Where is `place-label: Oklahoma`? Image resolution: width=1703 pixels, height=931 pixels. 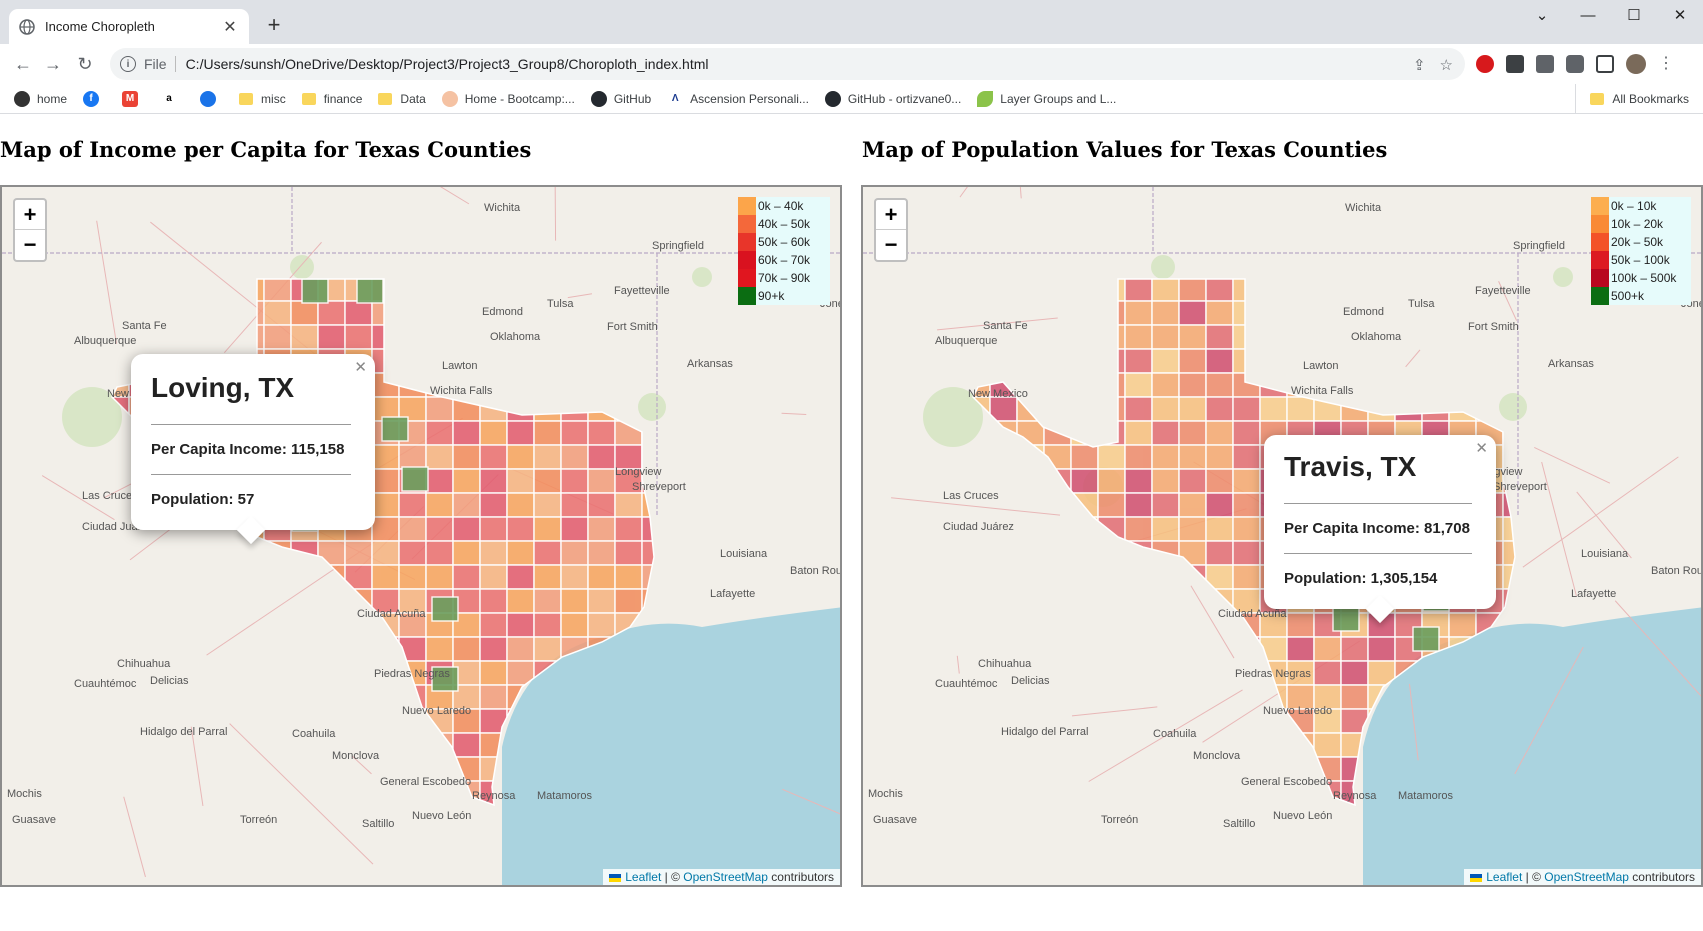
place-label: Oklahoma is located at coordinates (1376, 337).